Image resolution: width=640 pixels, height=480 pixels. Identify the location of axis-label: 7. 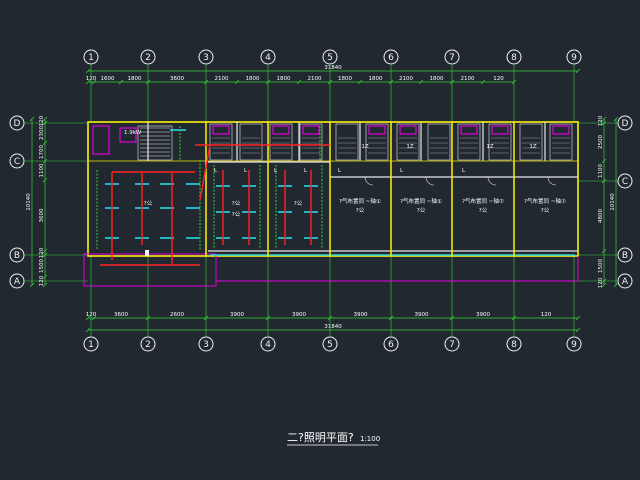
(452, 345).